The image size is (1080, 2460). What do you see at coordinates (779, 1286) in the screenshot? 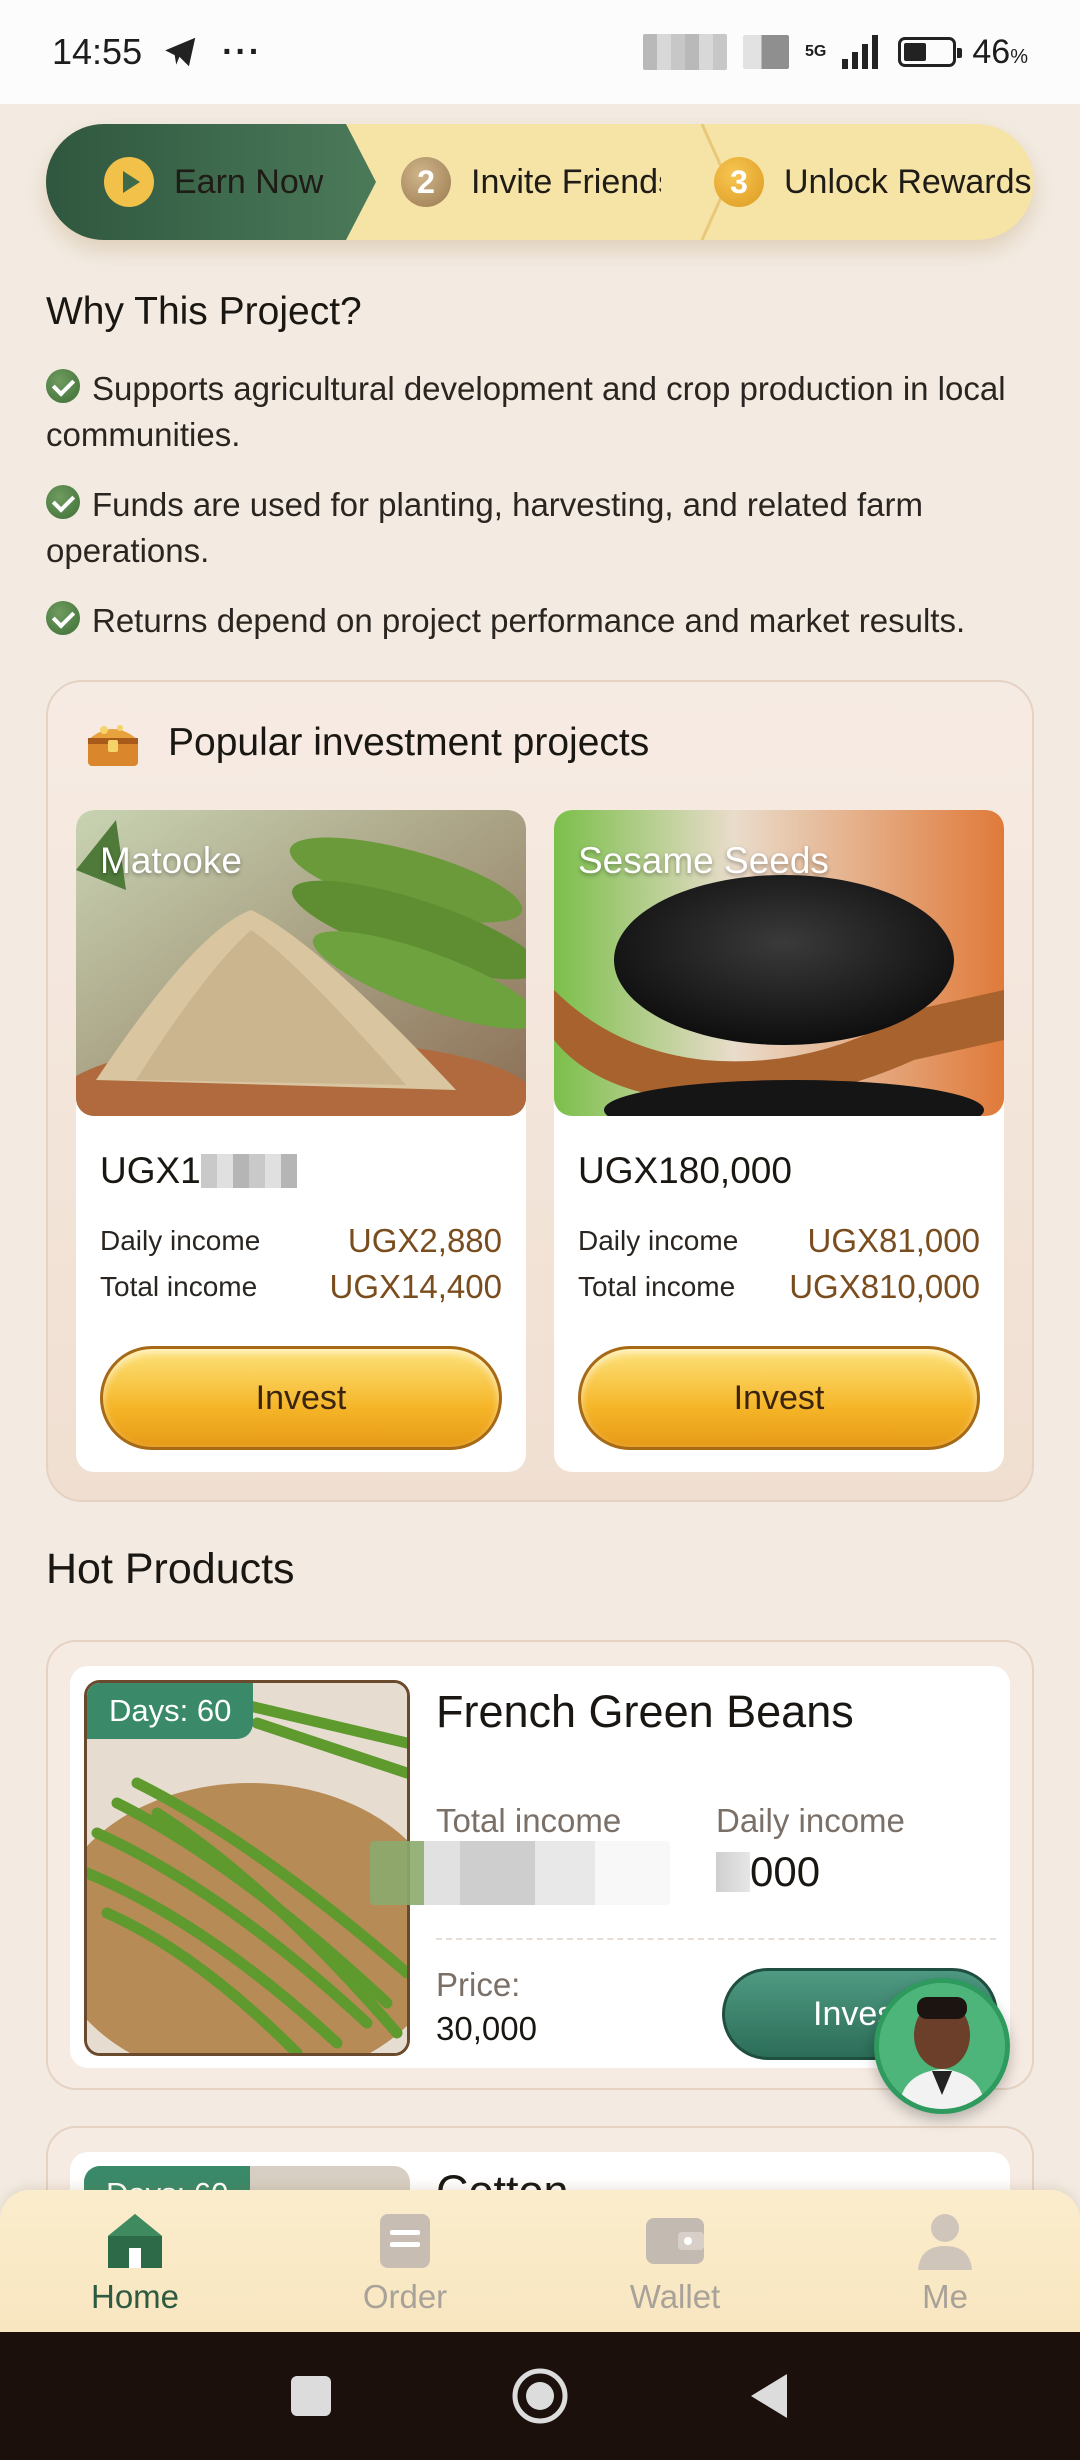
I see `total-income-row: Total income UGX810,000` at bounding box center [779, 1286].